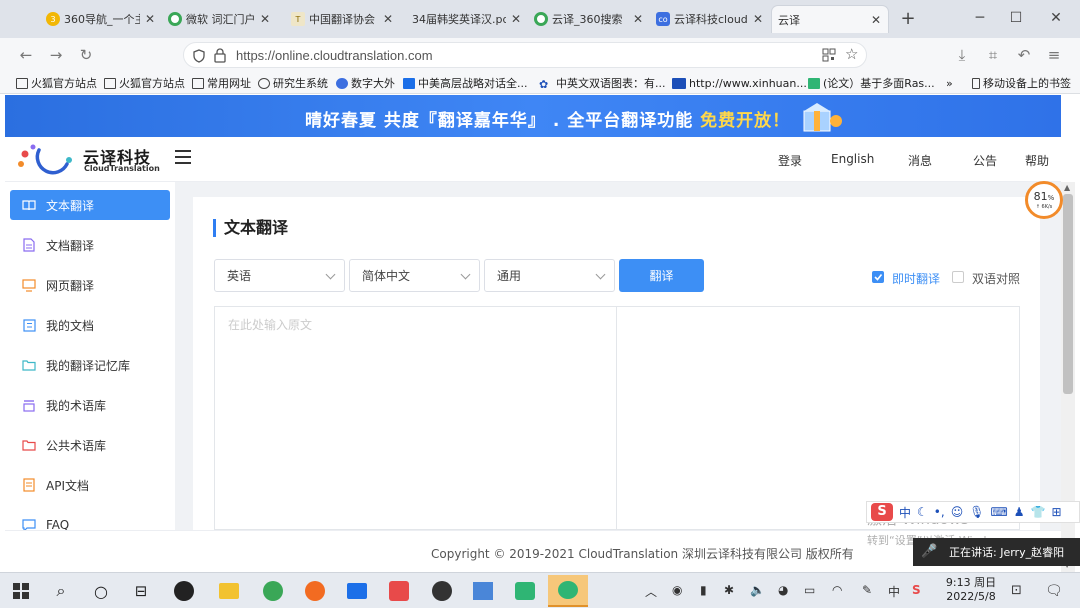 The width and height of the screenshot is (1080, 608). What do you see at coordinates (710, 19) in the screenshot?
I see `tab-cloudtrans-company: co 云译科技cloudt ✕` at bounding box center [710, 19].